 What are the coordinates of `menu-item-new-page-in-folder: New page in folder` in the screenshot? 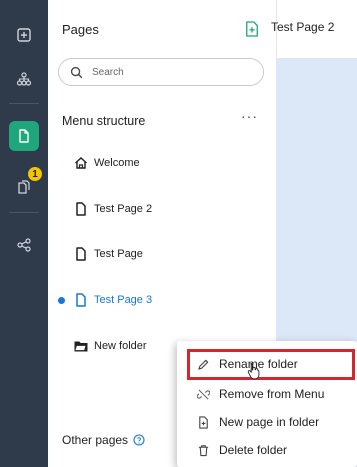 It's located at (267, 422).